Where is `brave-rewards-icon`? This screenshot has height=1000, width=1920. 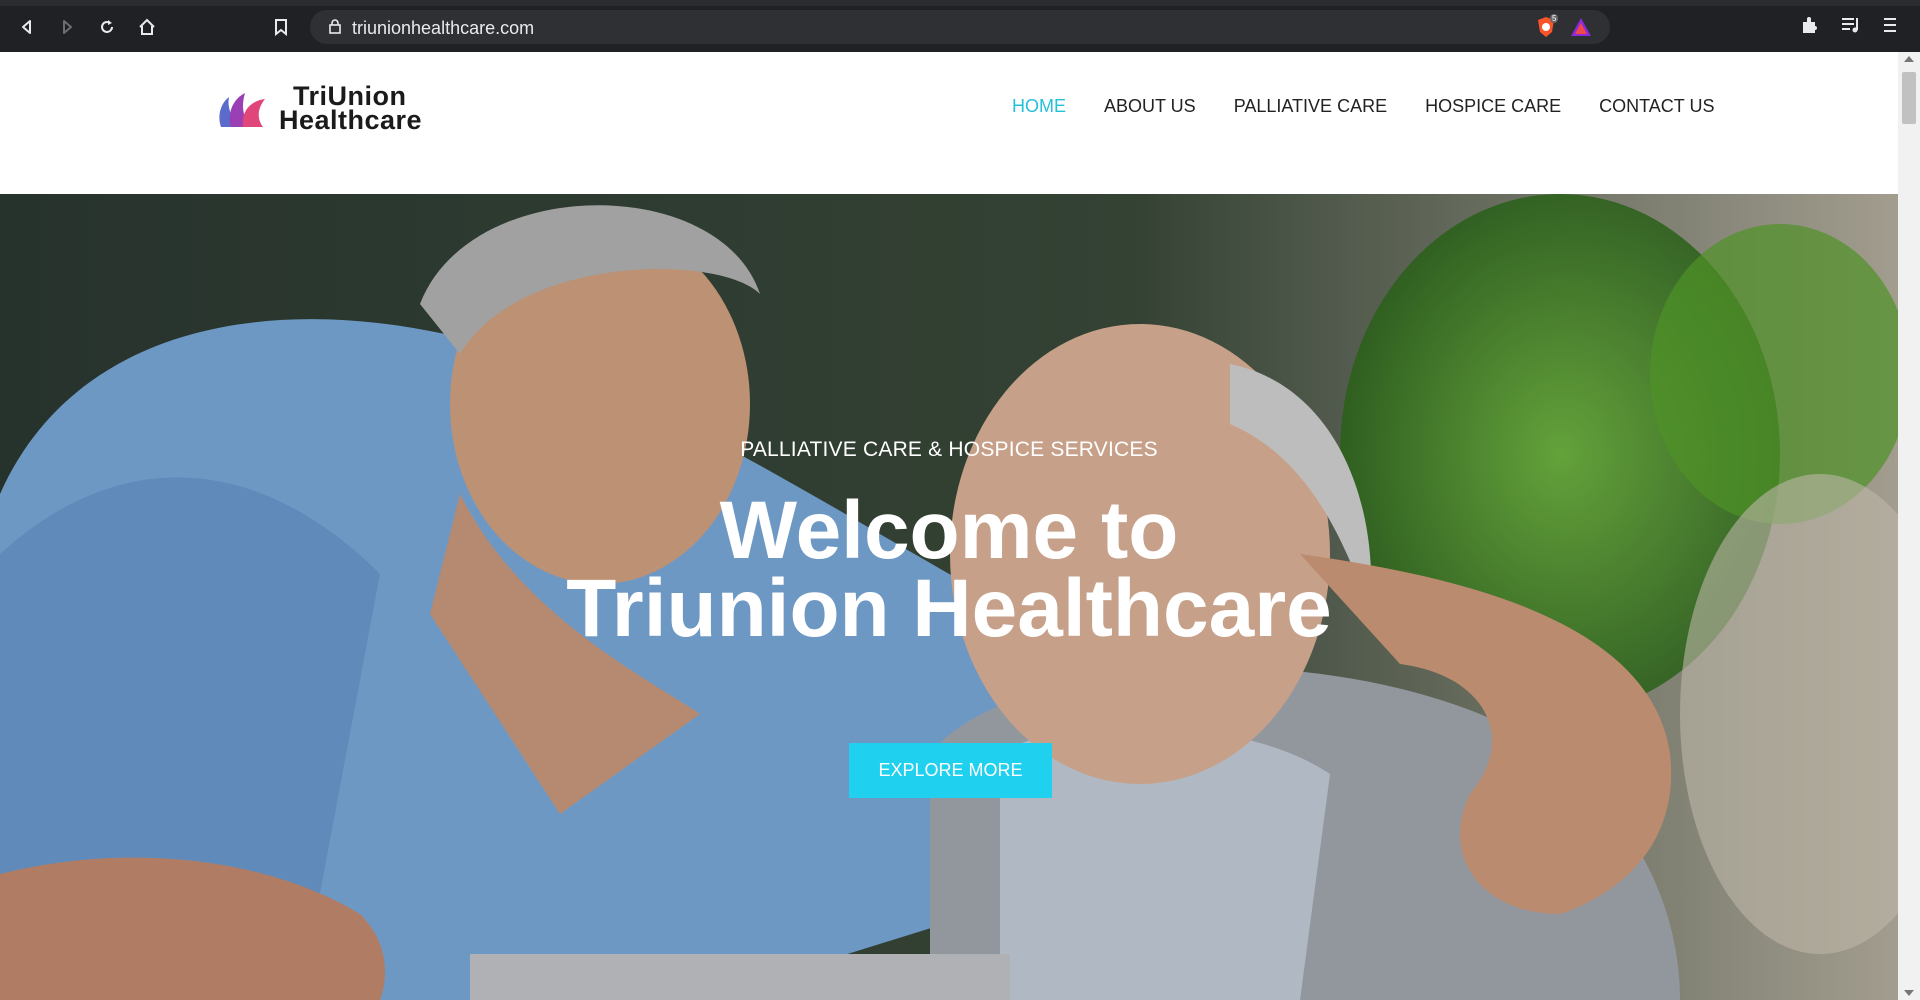
brave-rewards-icon is located at coordinates (1581, 29).